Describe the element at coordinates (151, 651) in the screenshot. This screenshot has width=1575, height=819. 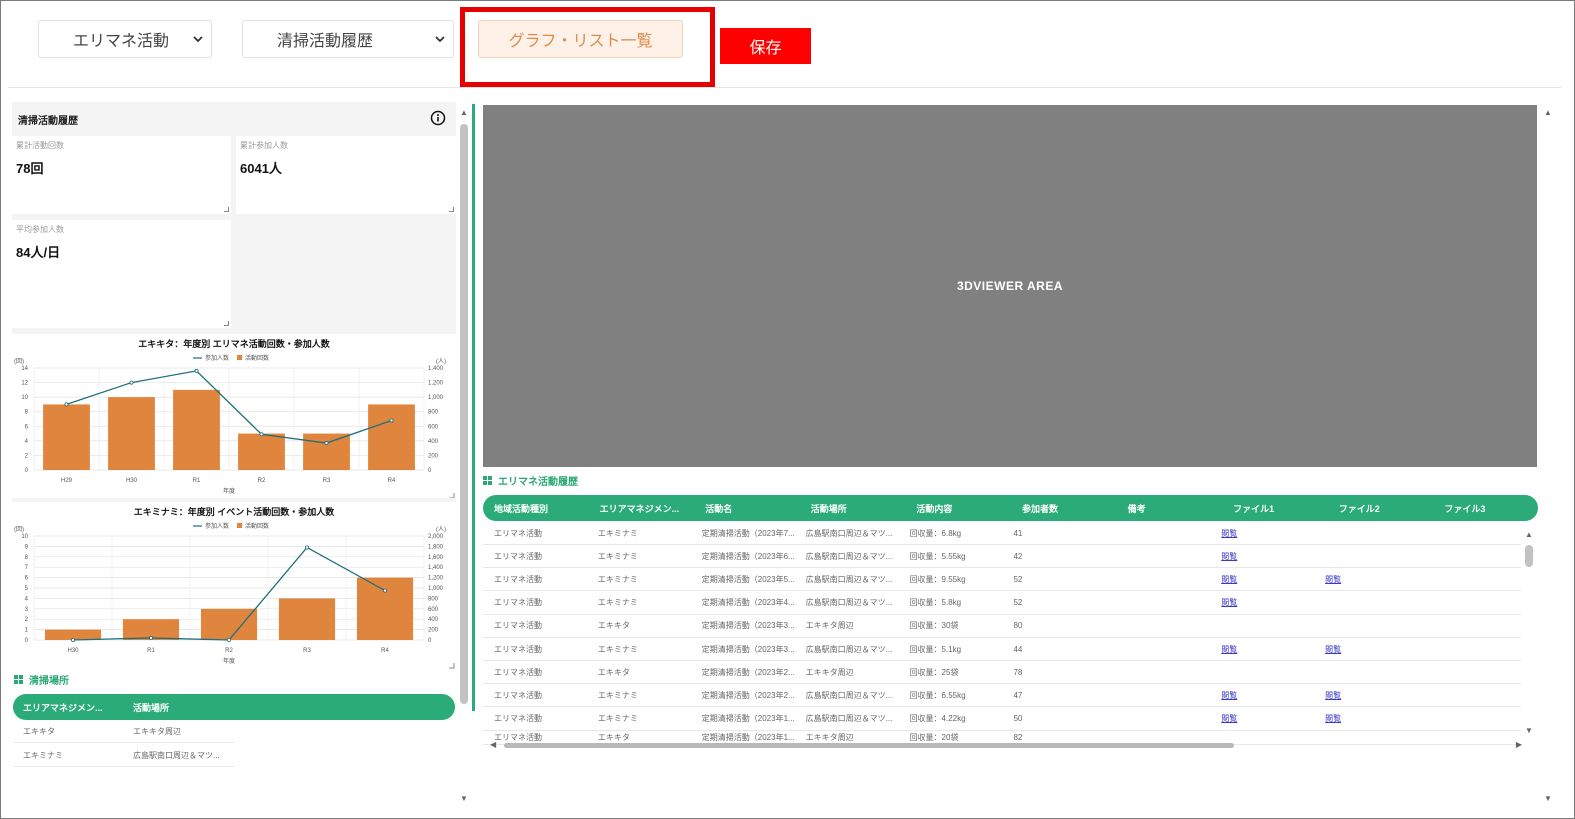
I see `x-tick: R1` at that location.